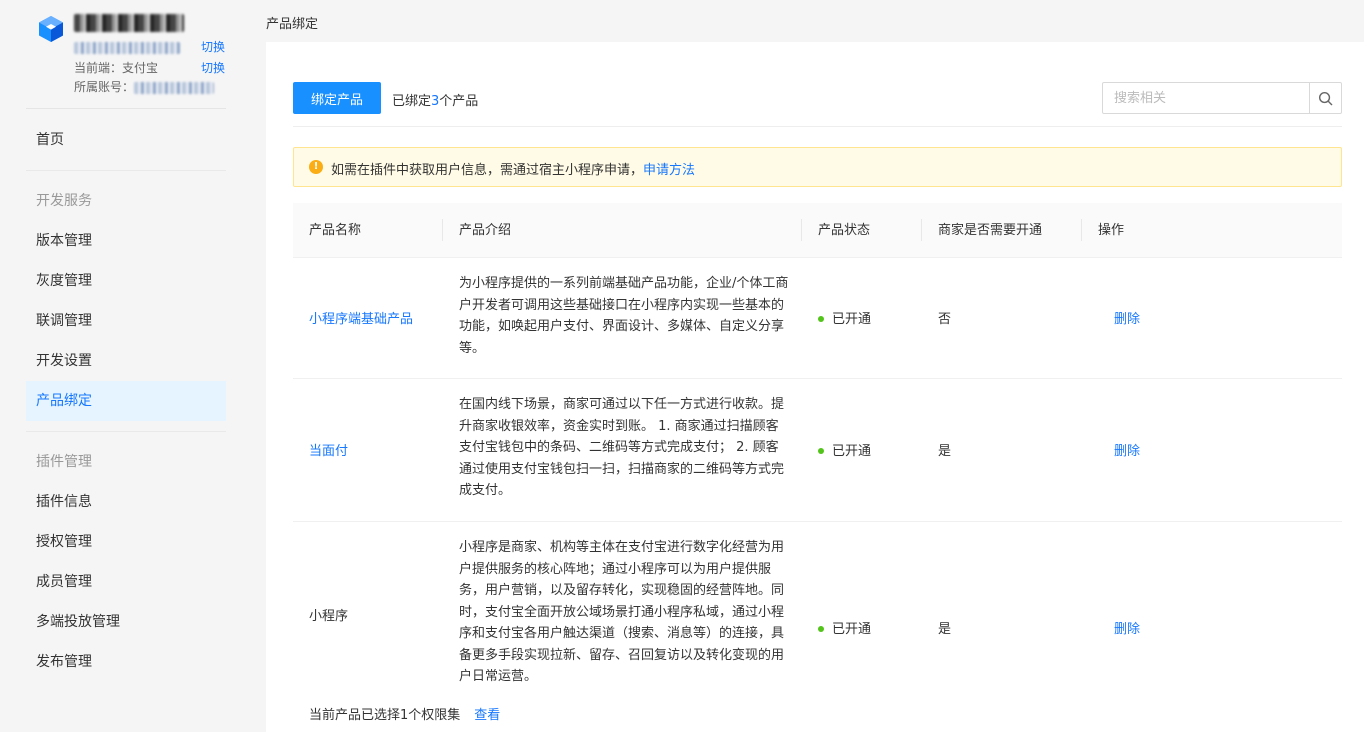 The height and width of the screenshot is (732, 1364). I want to click on toolbar-divider, so click(817, 126).